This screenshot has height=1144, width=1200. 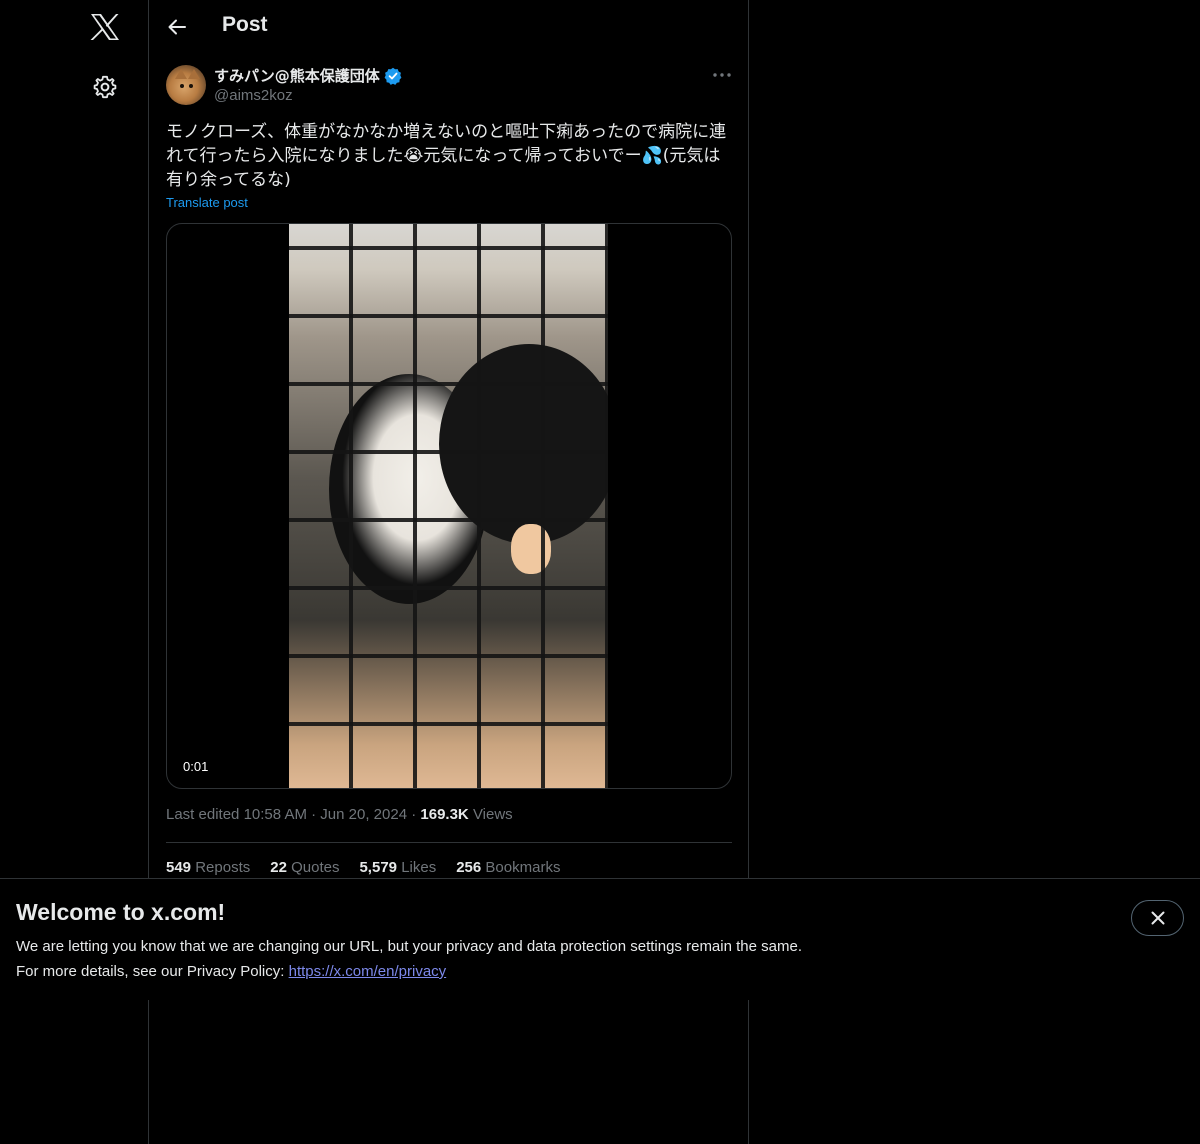 What do you see at coordinates (105, 87) in the screenshot?
I see `gear-icon` at bounding box center [105, 87].